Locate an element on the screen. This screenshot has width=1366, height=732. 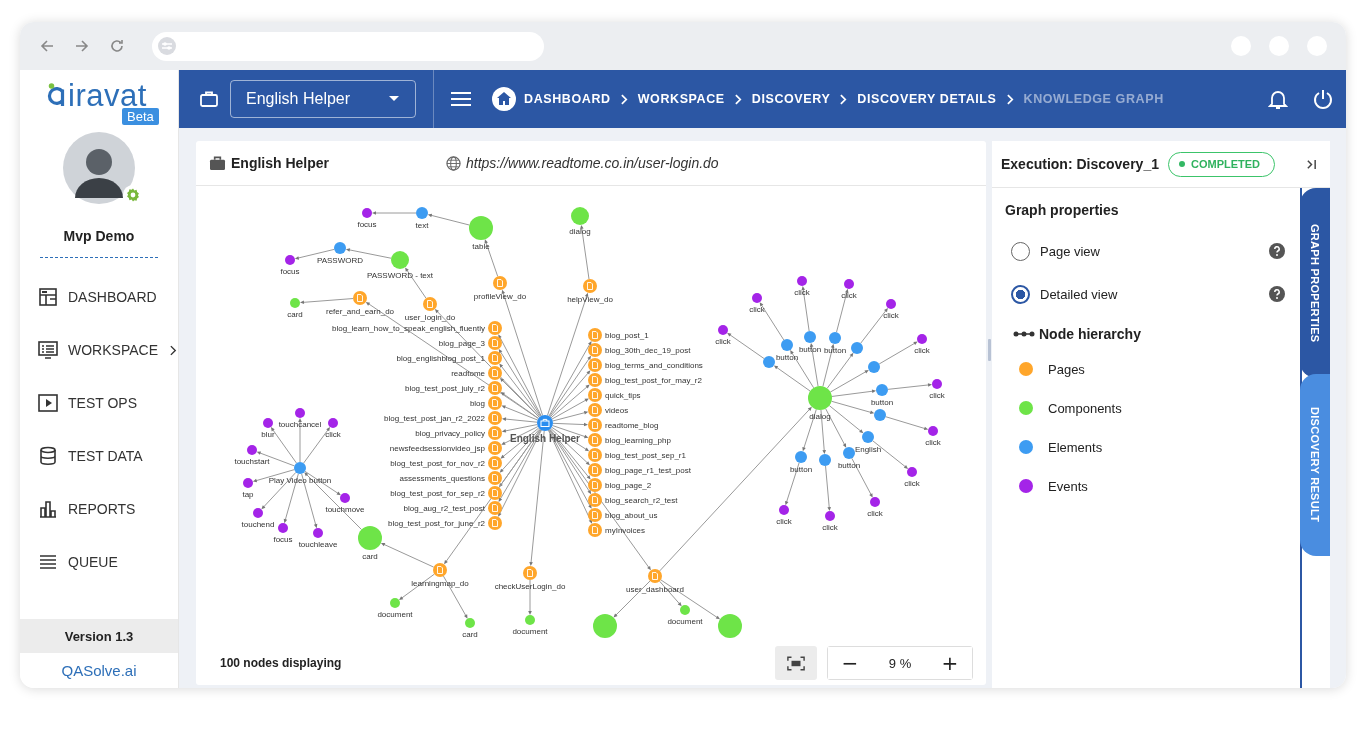
node-label: blog_test_post_for_june_r2 is located at coordinates (436, 523).